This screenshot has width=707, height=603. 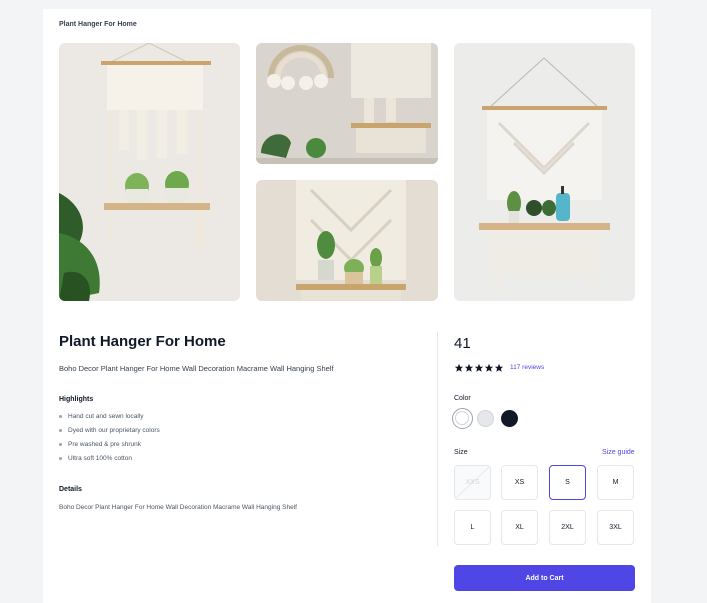 I want to click on color-label: Color, so click(x=462, y=398).